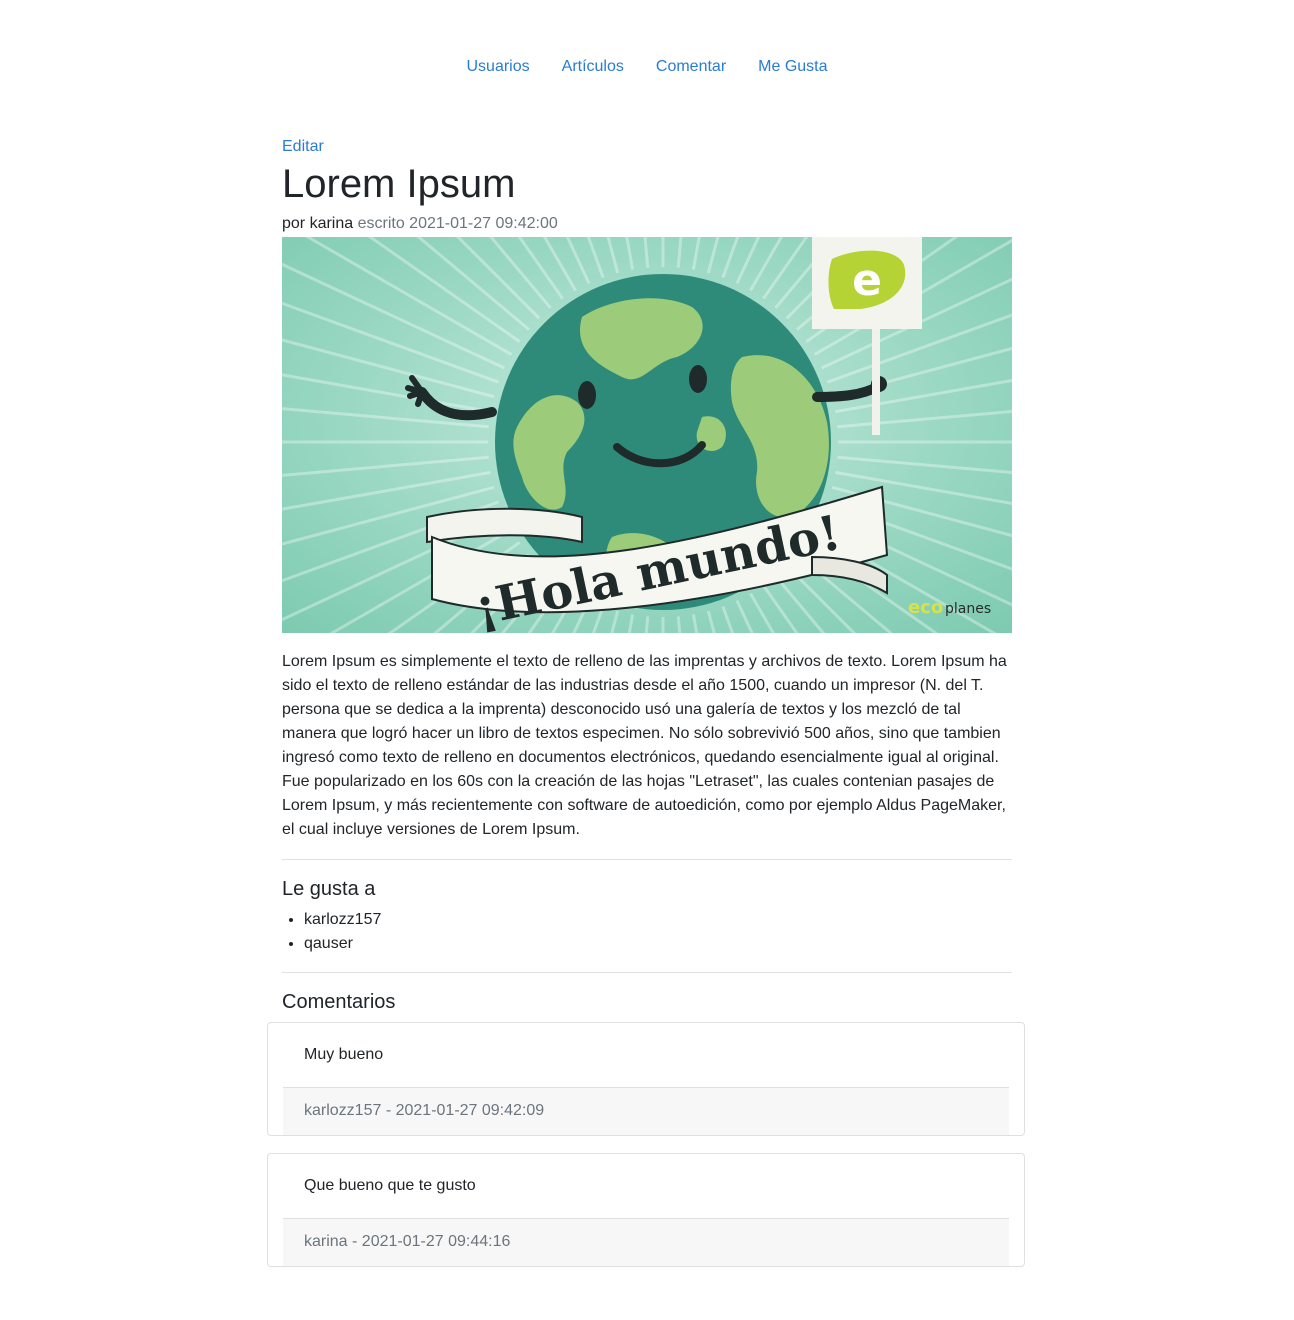  What do you see at coordinates (318, 223) in the screenshot?
I see `author-label: por karina` at bounding box center [318, 223].